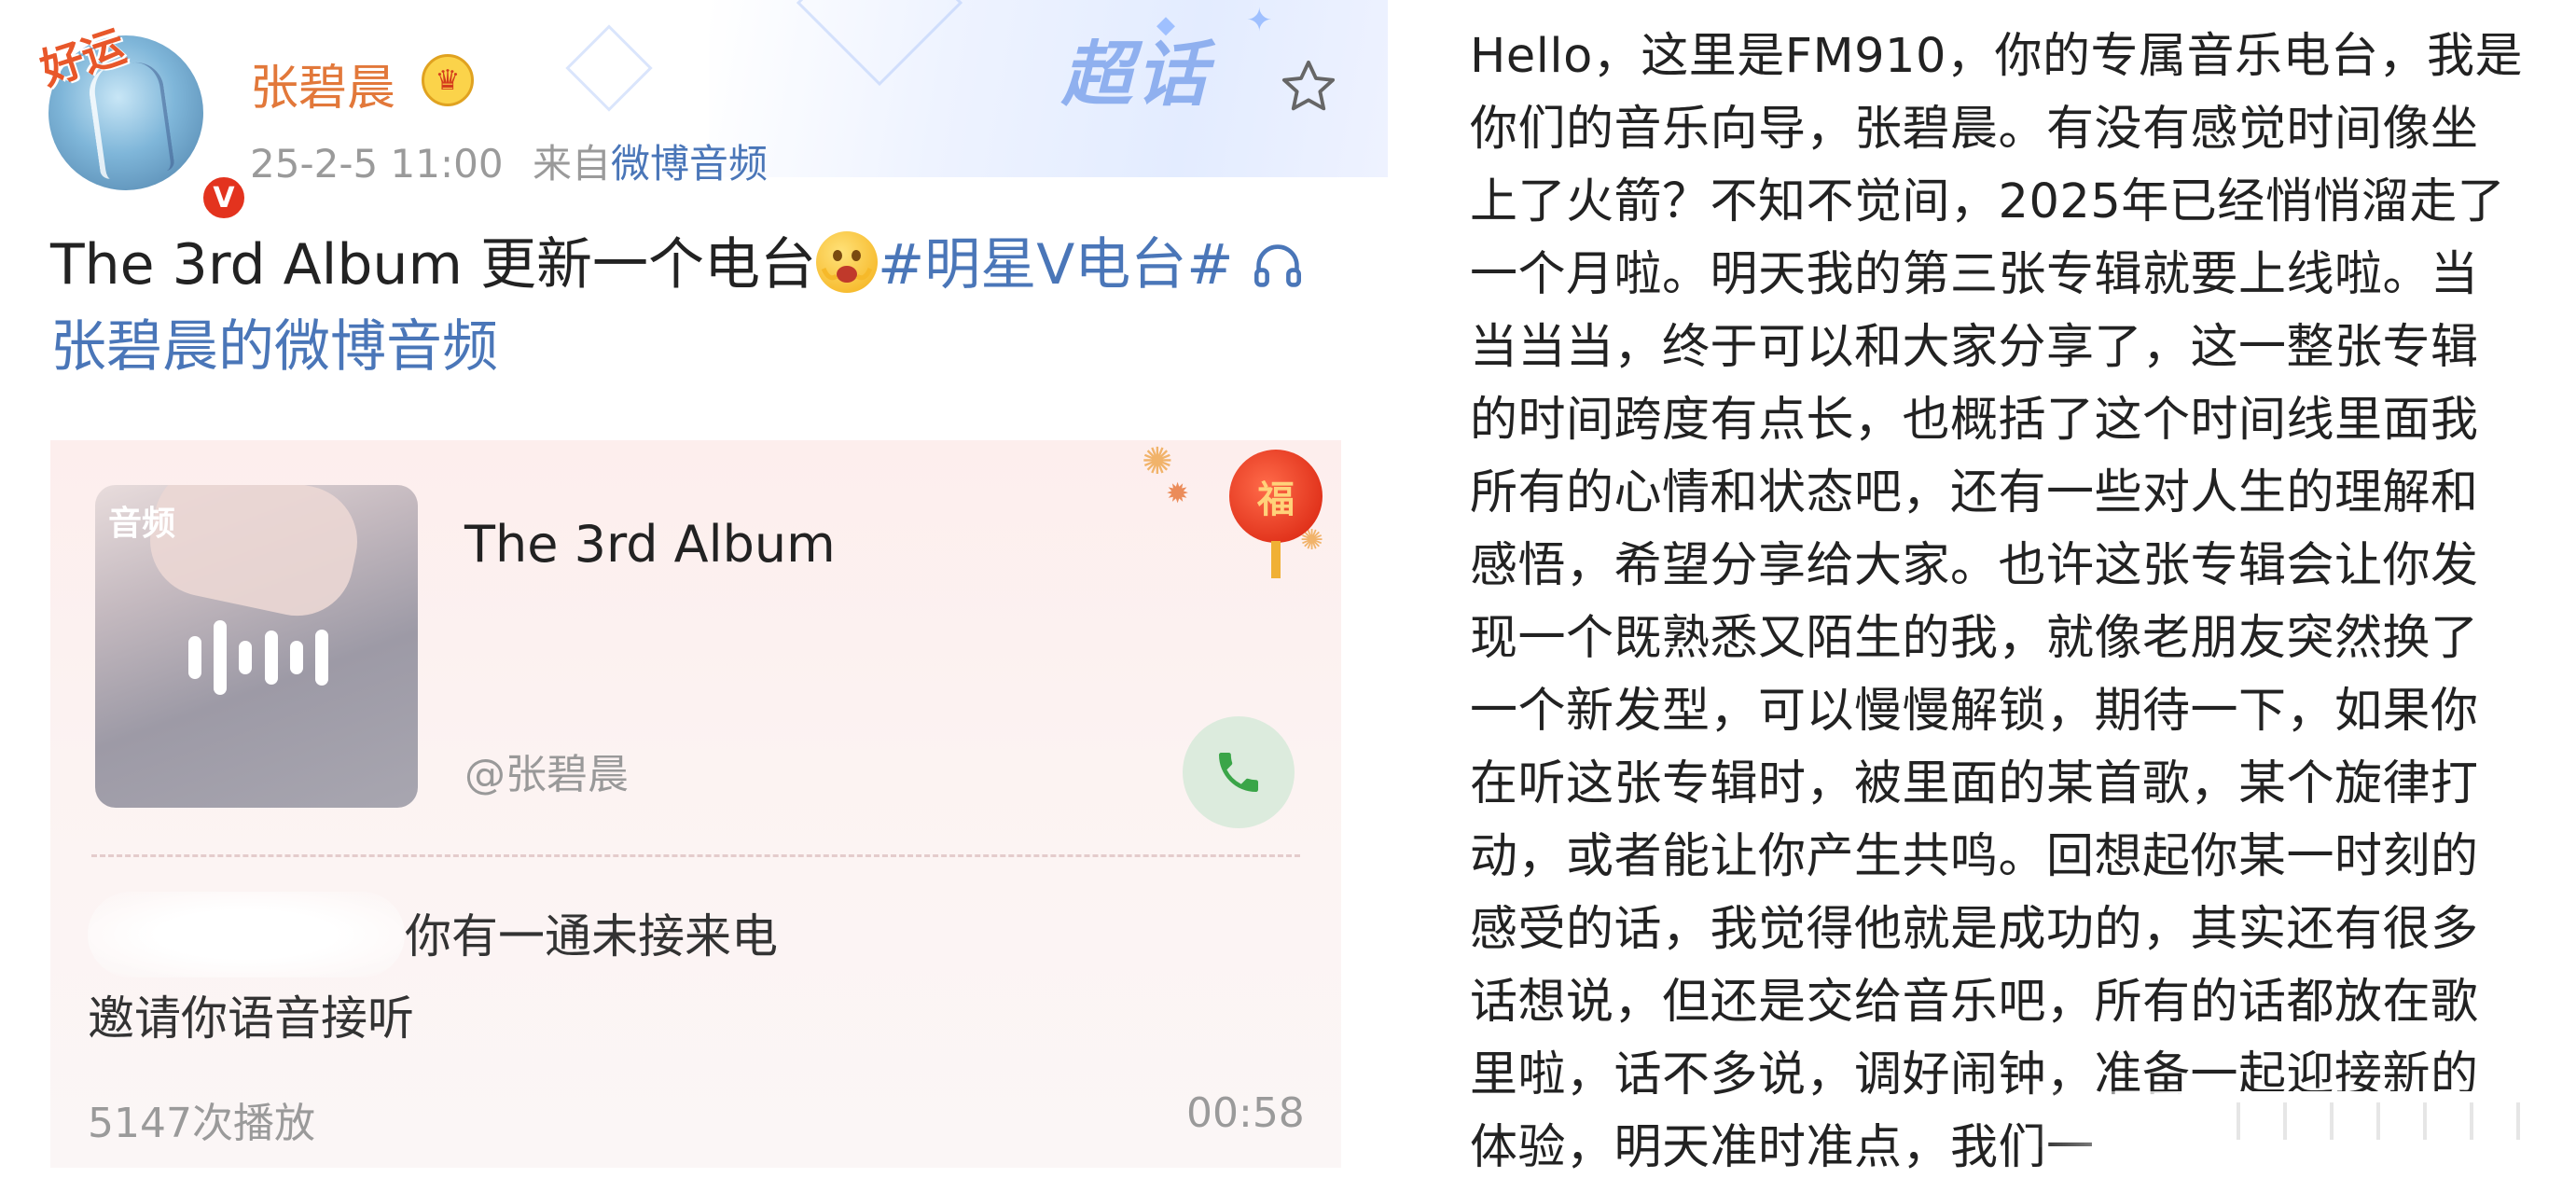 The height and width of the screenshot is (1192, 2576). I want to click on sparkle-icon: ◆, so click(1165, 25).